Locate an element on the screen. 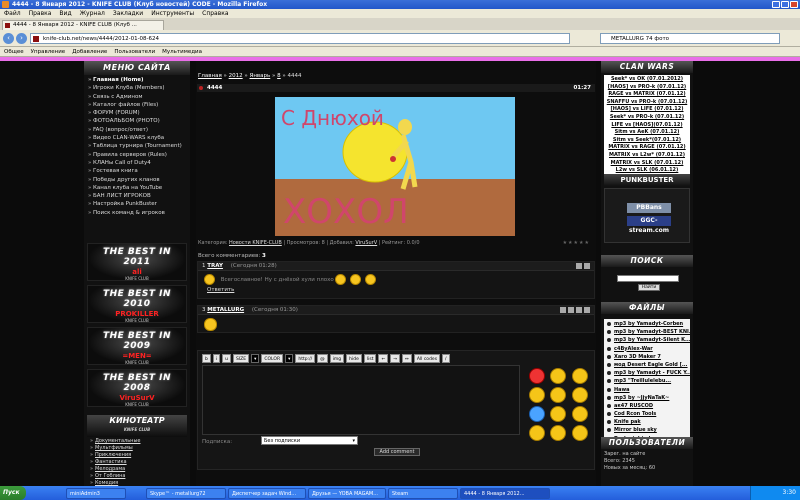 This screenshot has height=500, width=800. align-right-button: → is located at coordinates (395, 358).